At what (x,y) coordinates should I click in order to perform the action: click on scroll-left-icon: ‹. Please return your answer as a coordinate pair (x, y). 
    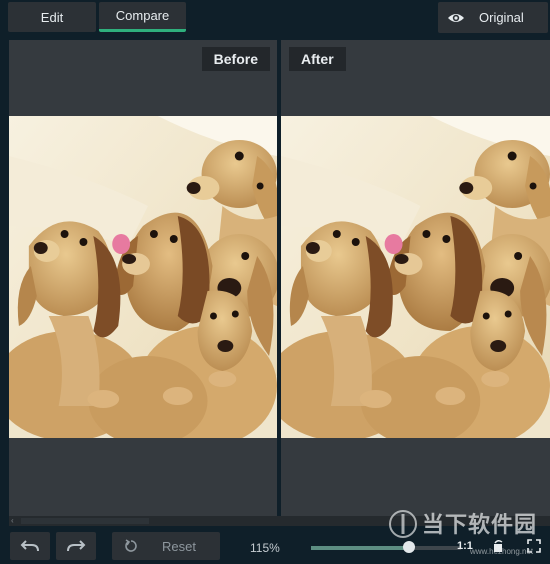
    Looking at the image, I should click on (12, 521).